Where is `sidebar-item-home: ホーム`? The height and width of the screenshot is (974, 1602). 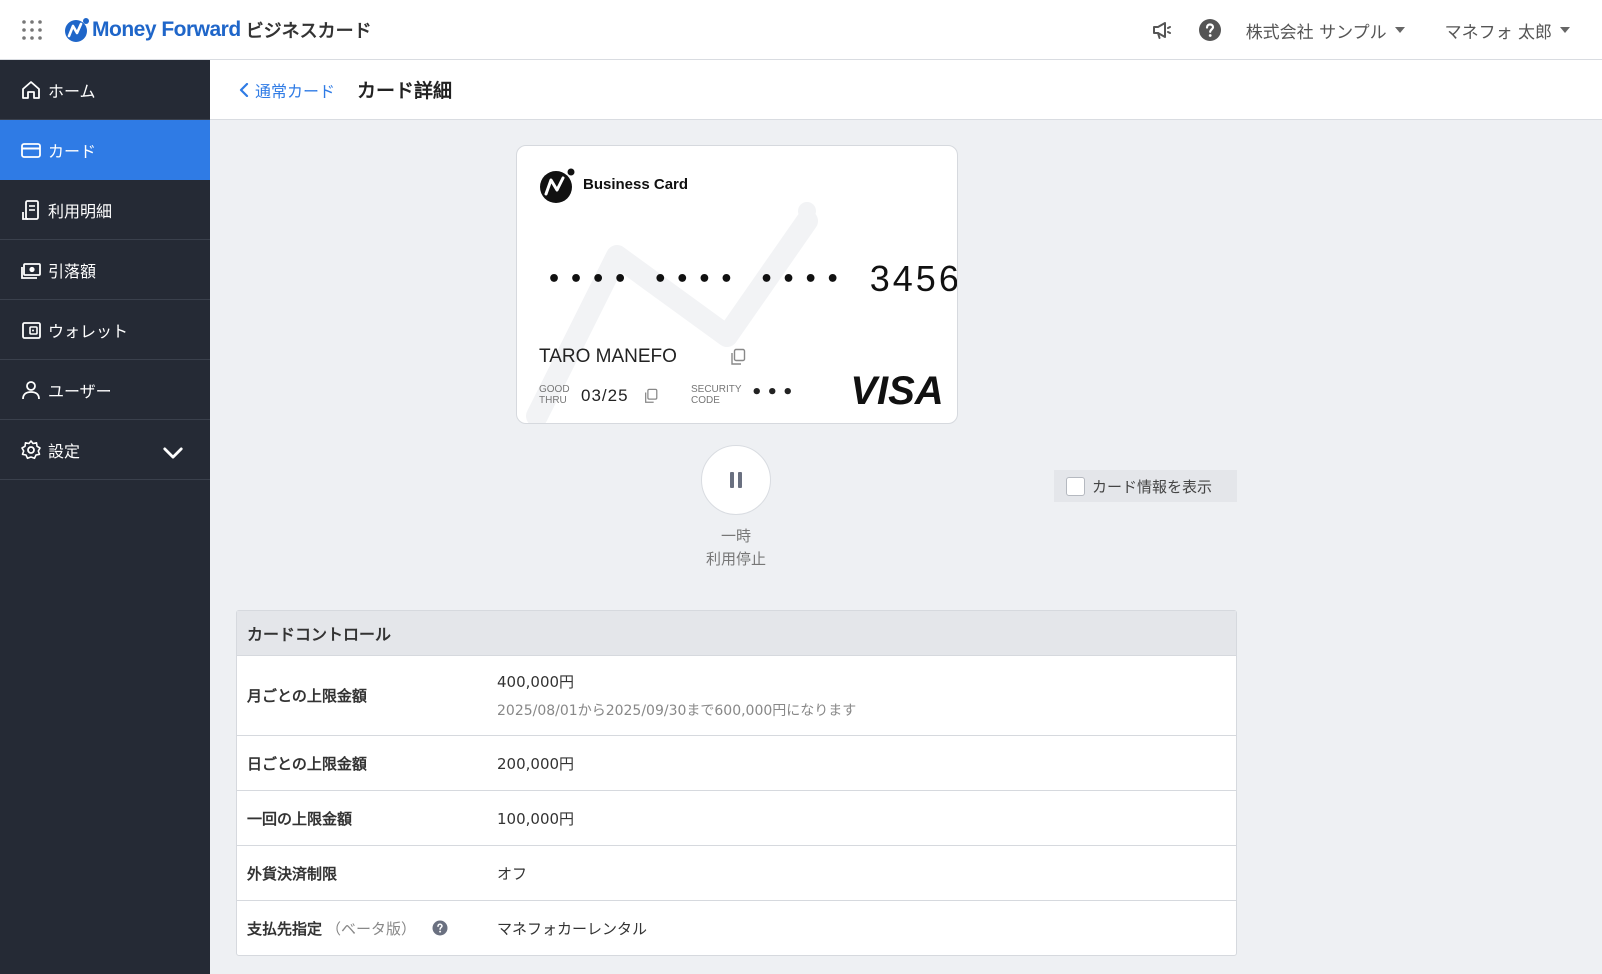
sidebar-item-home: ホーム is located at coordinates (105, 90).